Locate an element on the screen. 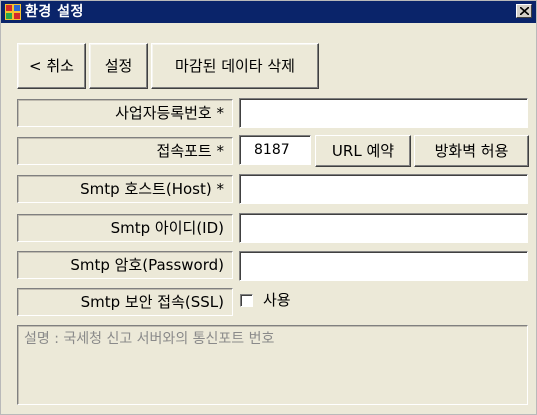 The height and width of the screenshot is (415, 537). smtp-id-input is located at coordinates (383, 228).